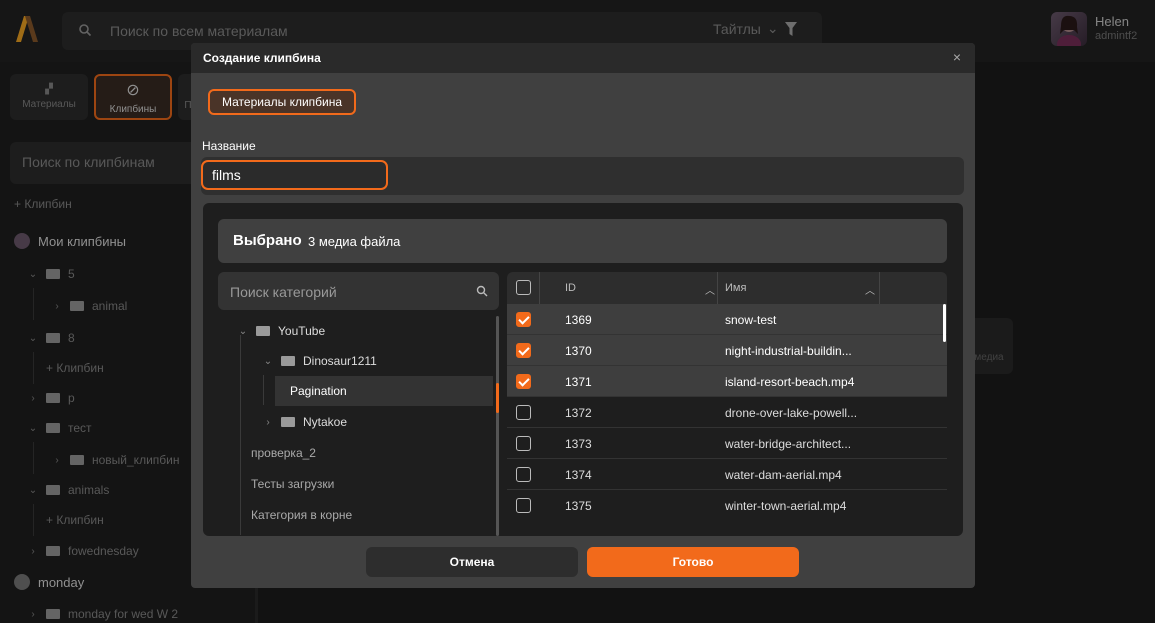 This screenshot has width=1155, height=623. I want to click on cancel-button: Отмена, so click(472, 562).